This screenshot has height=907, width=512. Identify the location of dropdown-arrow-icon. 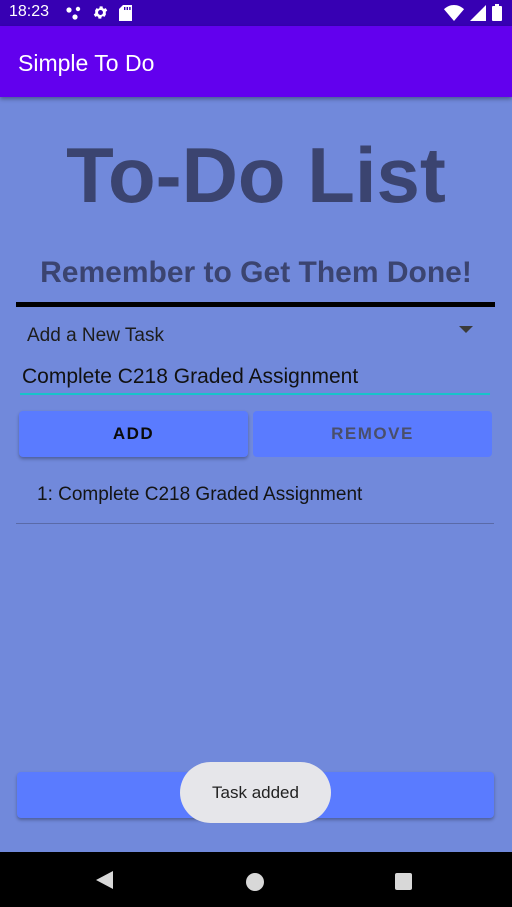
(466, 329).